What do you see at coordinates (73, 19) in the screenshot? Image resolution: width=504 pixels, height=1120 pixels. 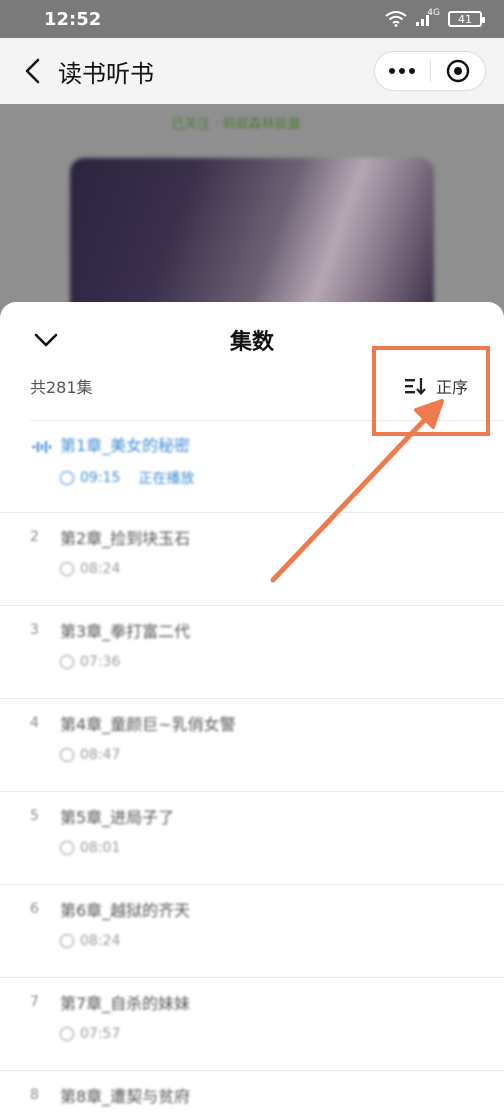 I see `status-time: 12:52` at bounding box center [73, 19].